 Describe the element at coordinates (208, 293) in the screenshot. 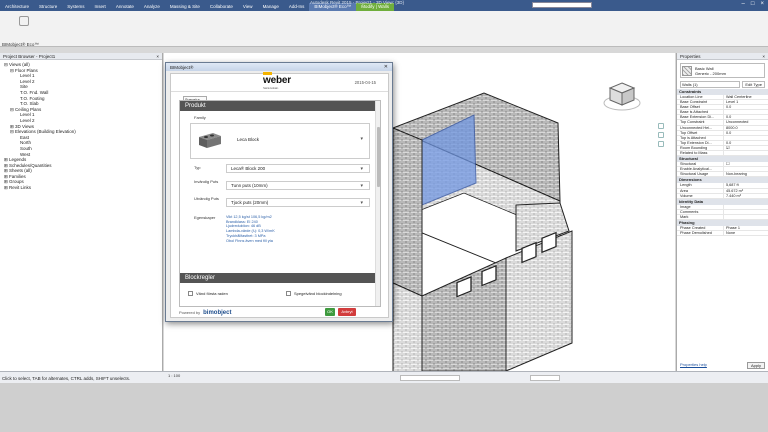

I see `vand-forsta-raden-checkbox: Vänd första raden` at that location.